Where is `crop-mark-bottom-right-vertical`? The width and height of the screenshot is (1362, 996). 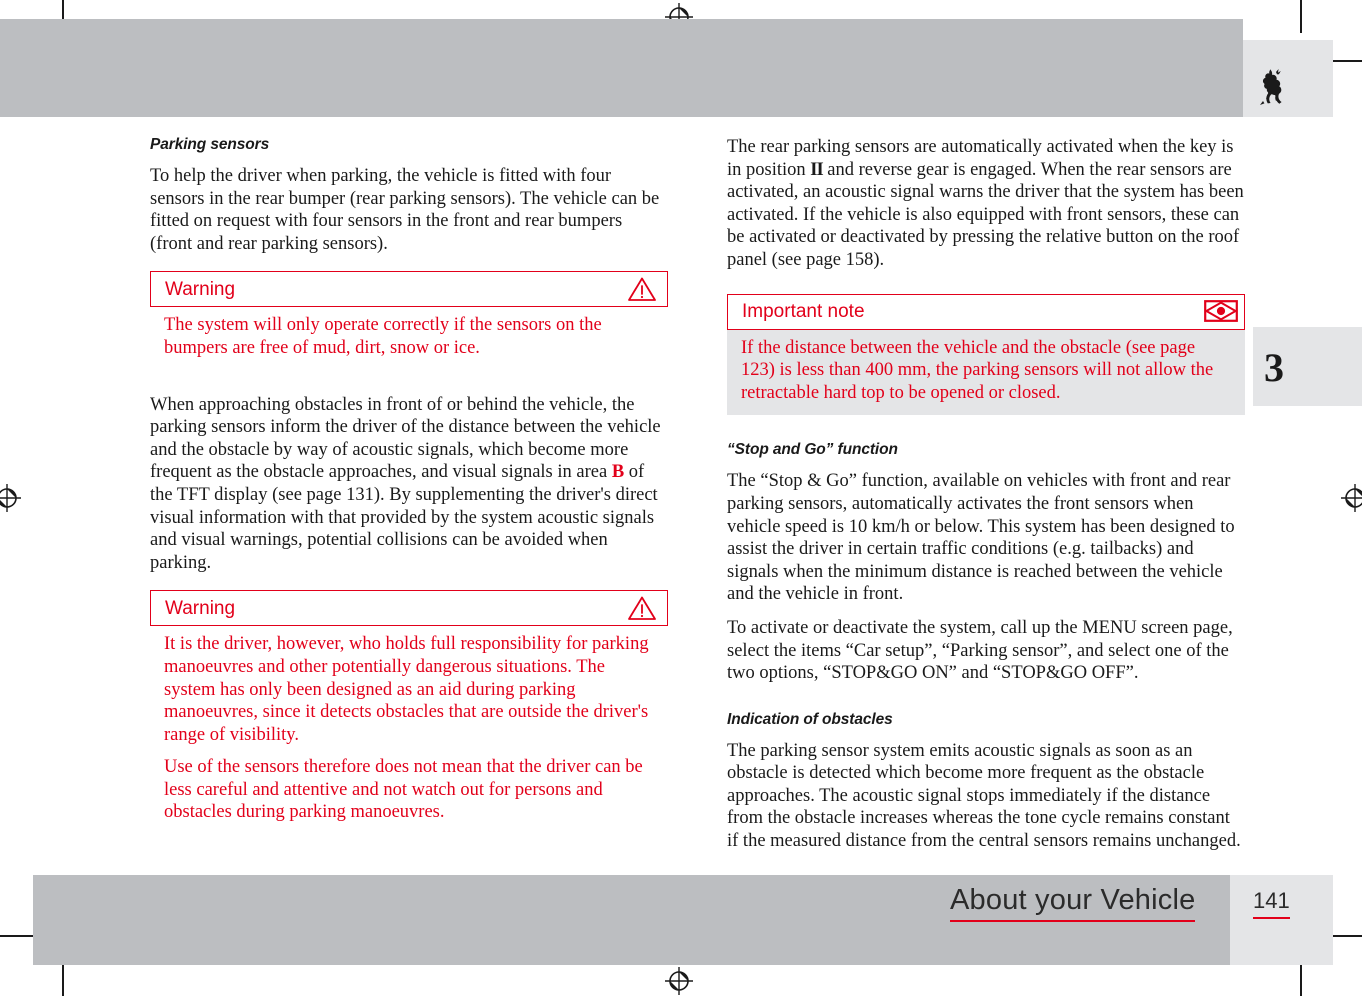 crop-mark-bottom-right-vertical is located at coordinates (1301, 980).